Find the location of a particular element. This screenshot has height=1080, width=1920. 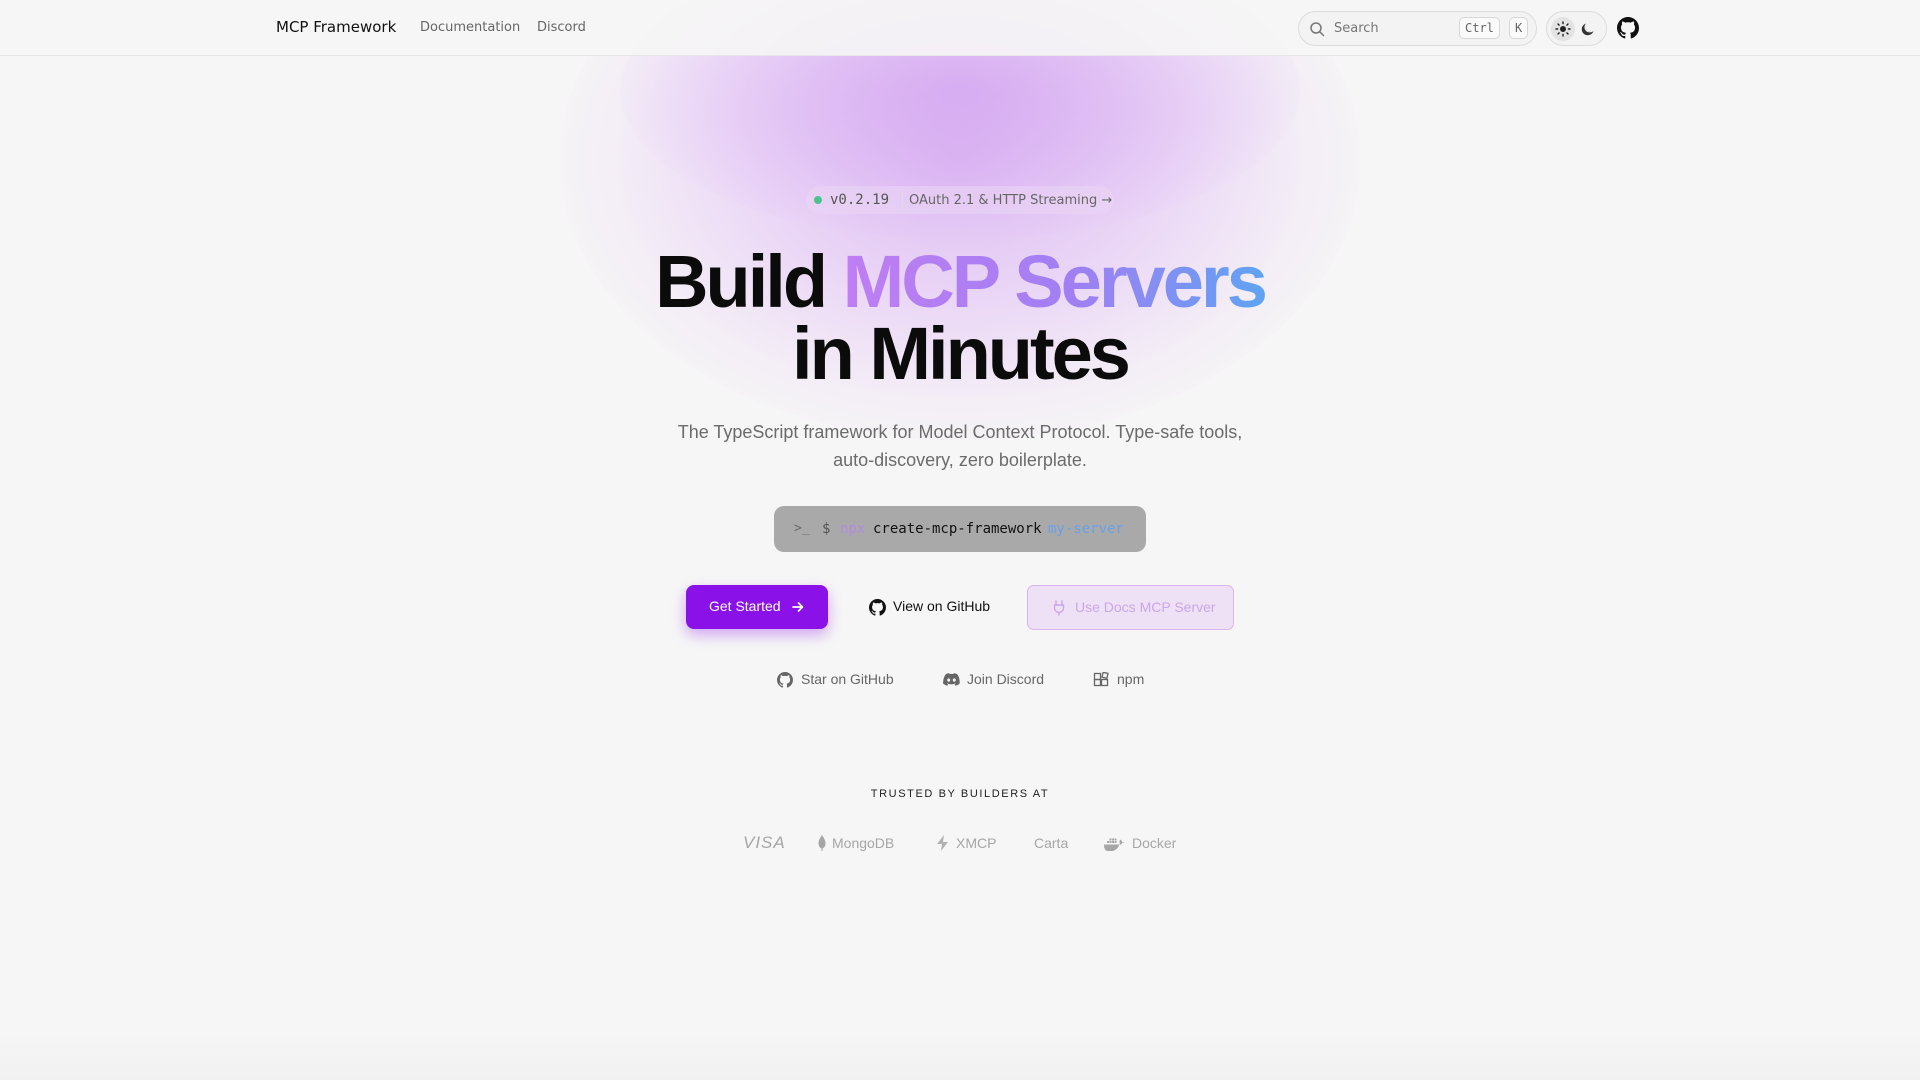

brand-link: MCP Framework is located at coordinates (336, 27).